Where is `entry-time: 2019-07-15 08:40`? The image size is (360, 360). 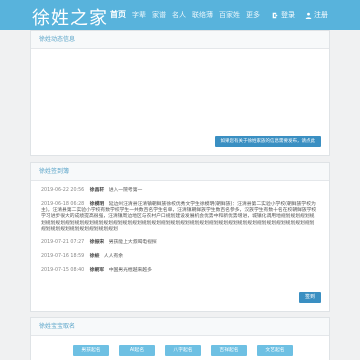 entry-time: 2019-07-15 08:40 is located at coordinates (63, 270).